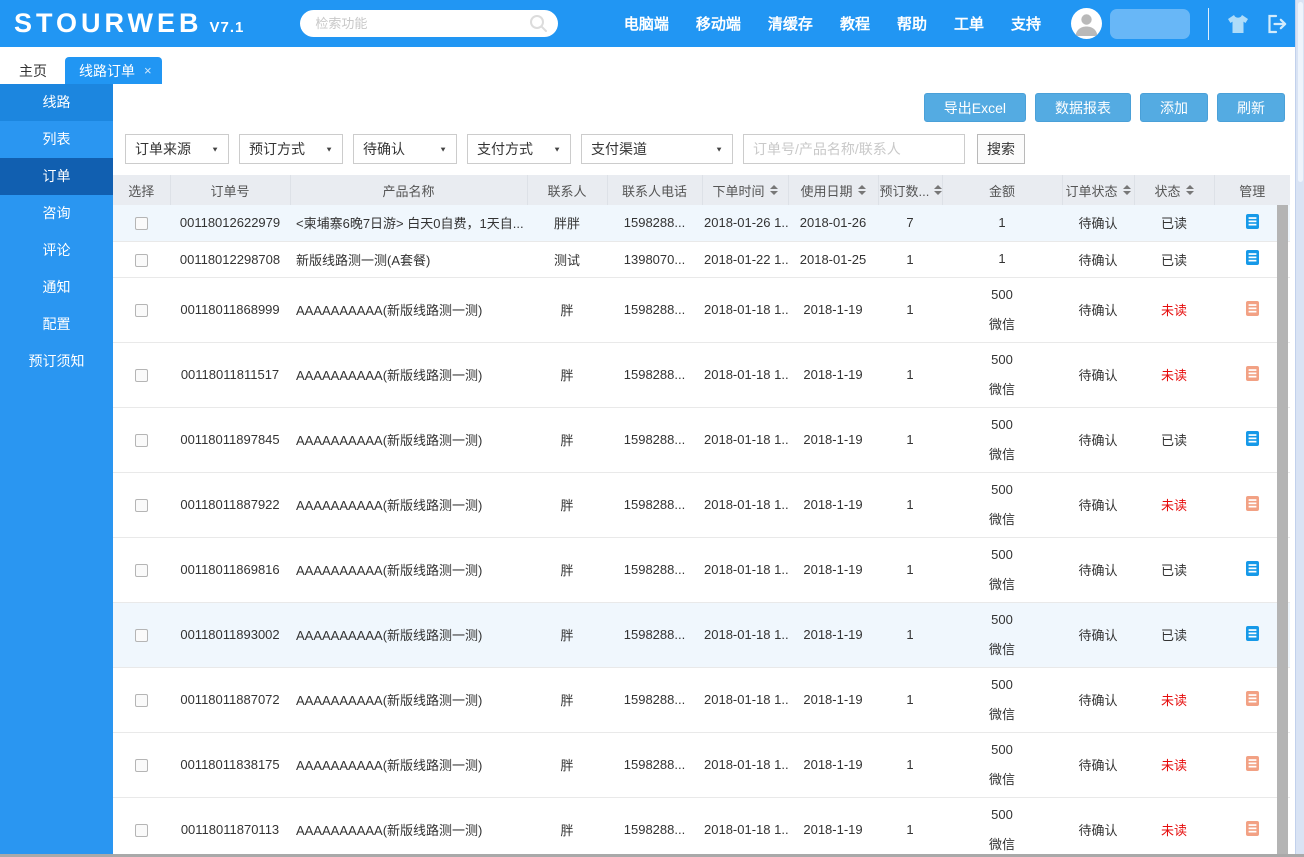 The height and width of the screenshot is (857, 1304). Describe the element at coordinates (1238, 24) in the screenshot. I see `theme-shirt-icon` at that location.